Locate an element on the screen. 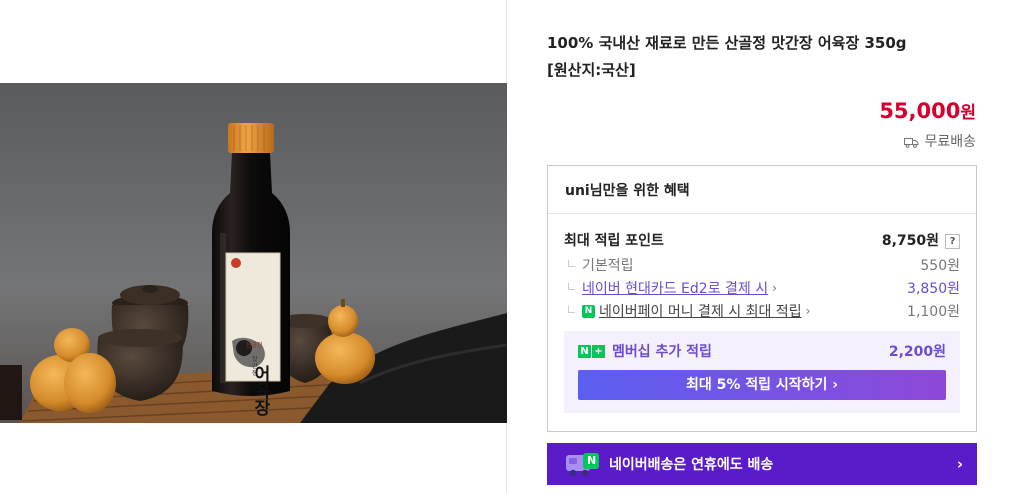  naver-plus-icon-plus: + is located at coordinates (598, 351).